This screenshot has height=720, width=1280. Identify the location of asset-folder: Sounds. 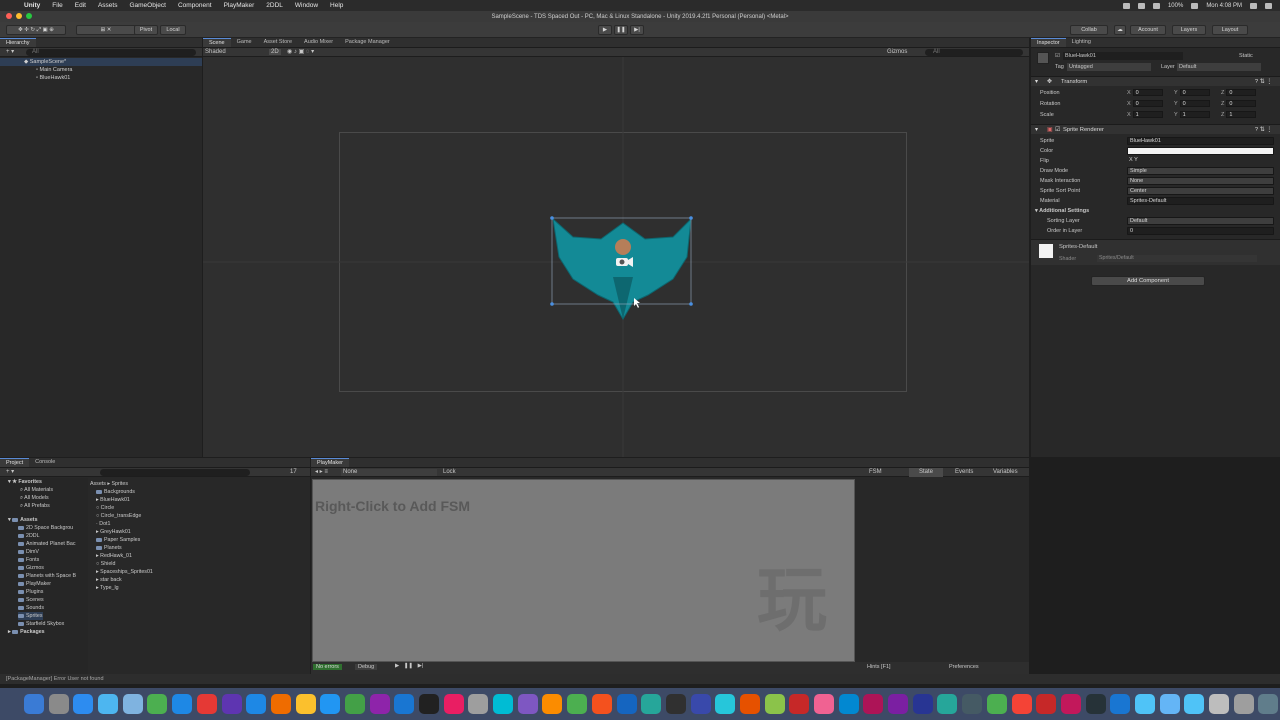
(31, 608).